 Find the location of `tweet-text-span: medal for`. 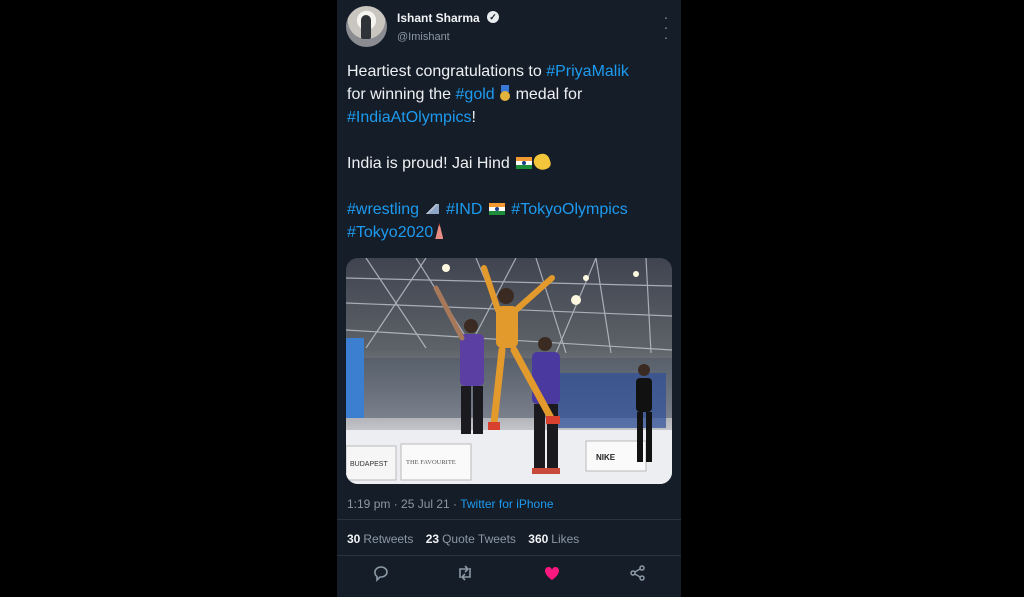

tweet-text-span: medal for is located at coordinates (547, 94).